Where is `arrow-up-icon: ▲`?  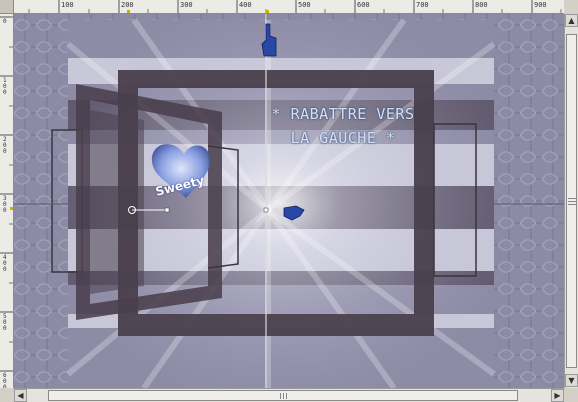 arrow-up-icon: ▲ is located at coordinates (571, 20).